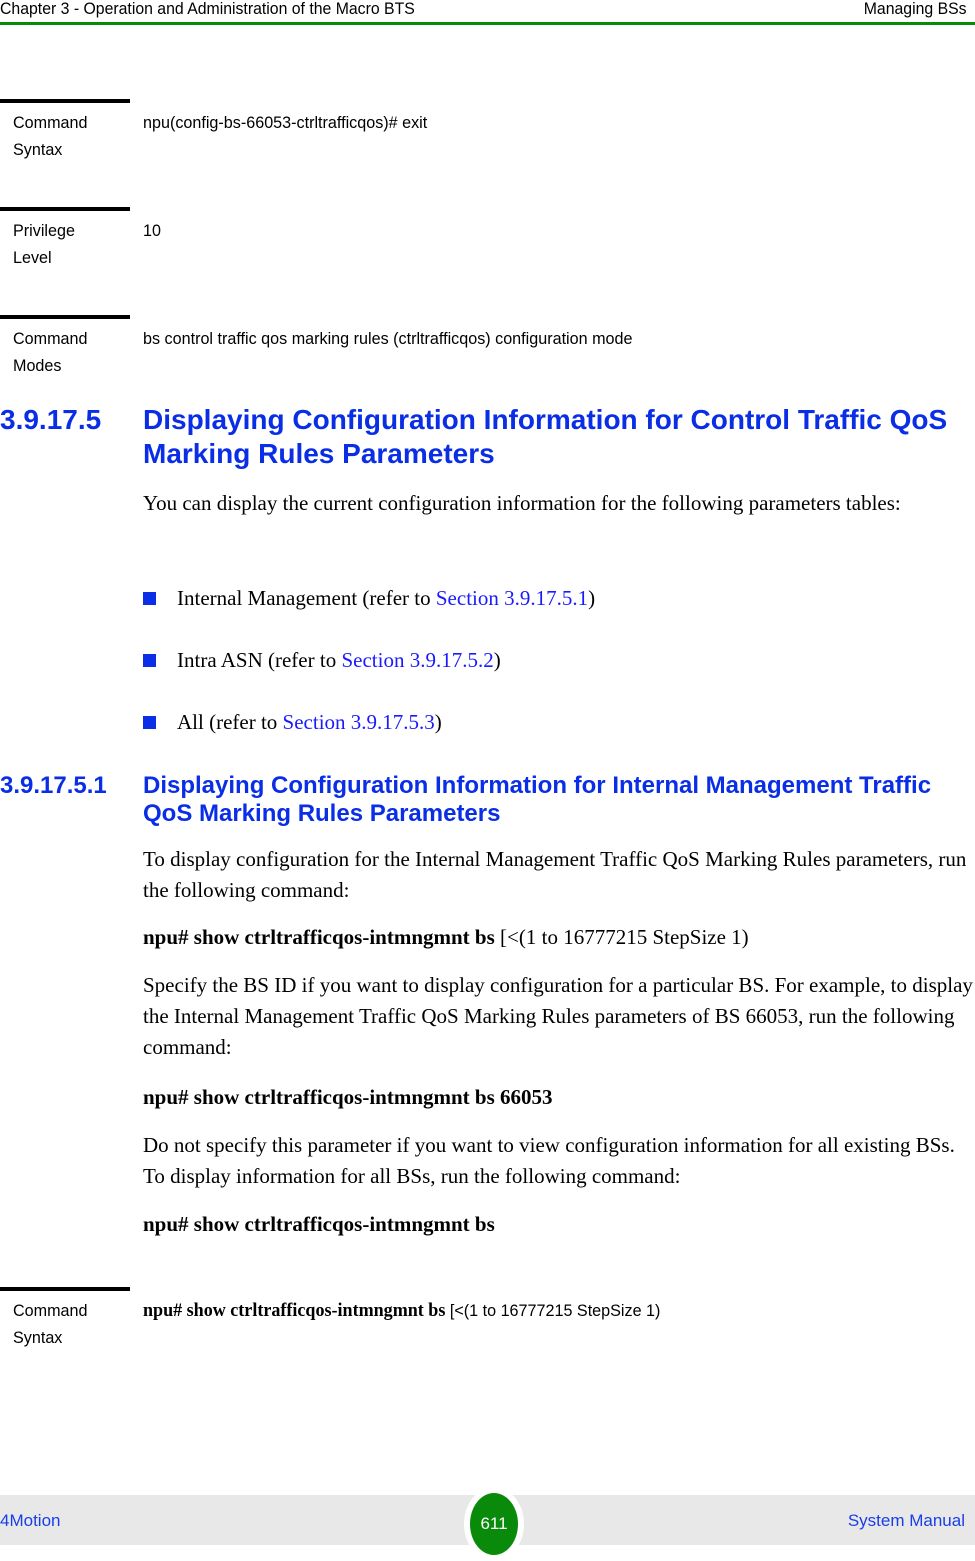  I want to click on section-number: 3.9.17.5, so click(51, 419).